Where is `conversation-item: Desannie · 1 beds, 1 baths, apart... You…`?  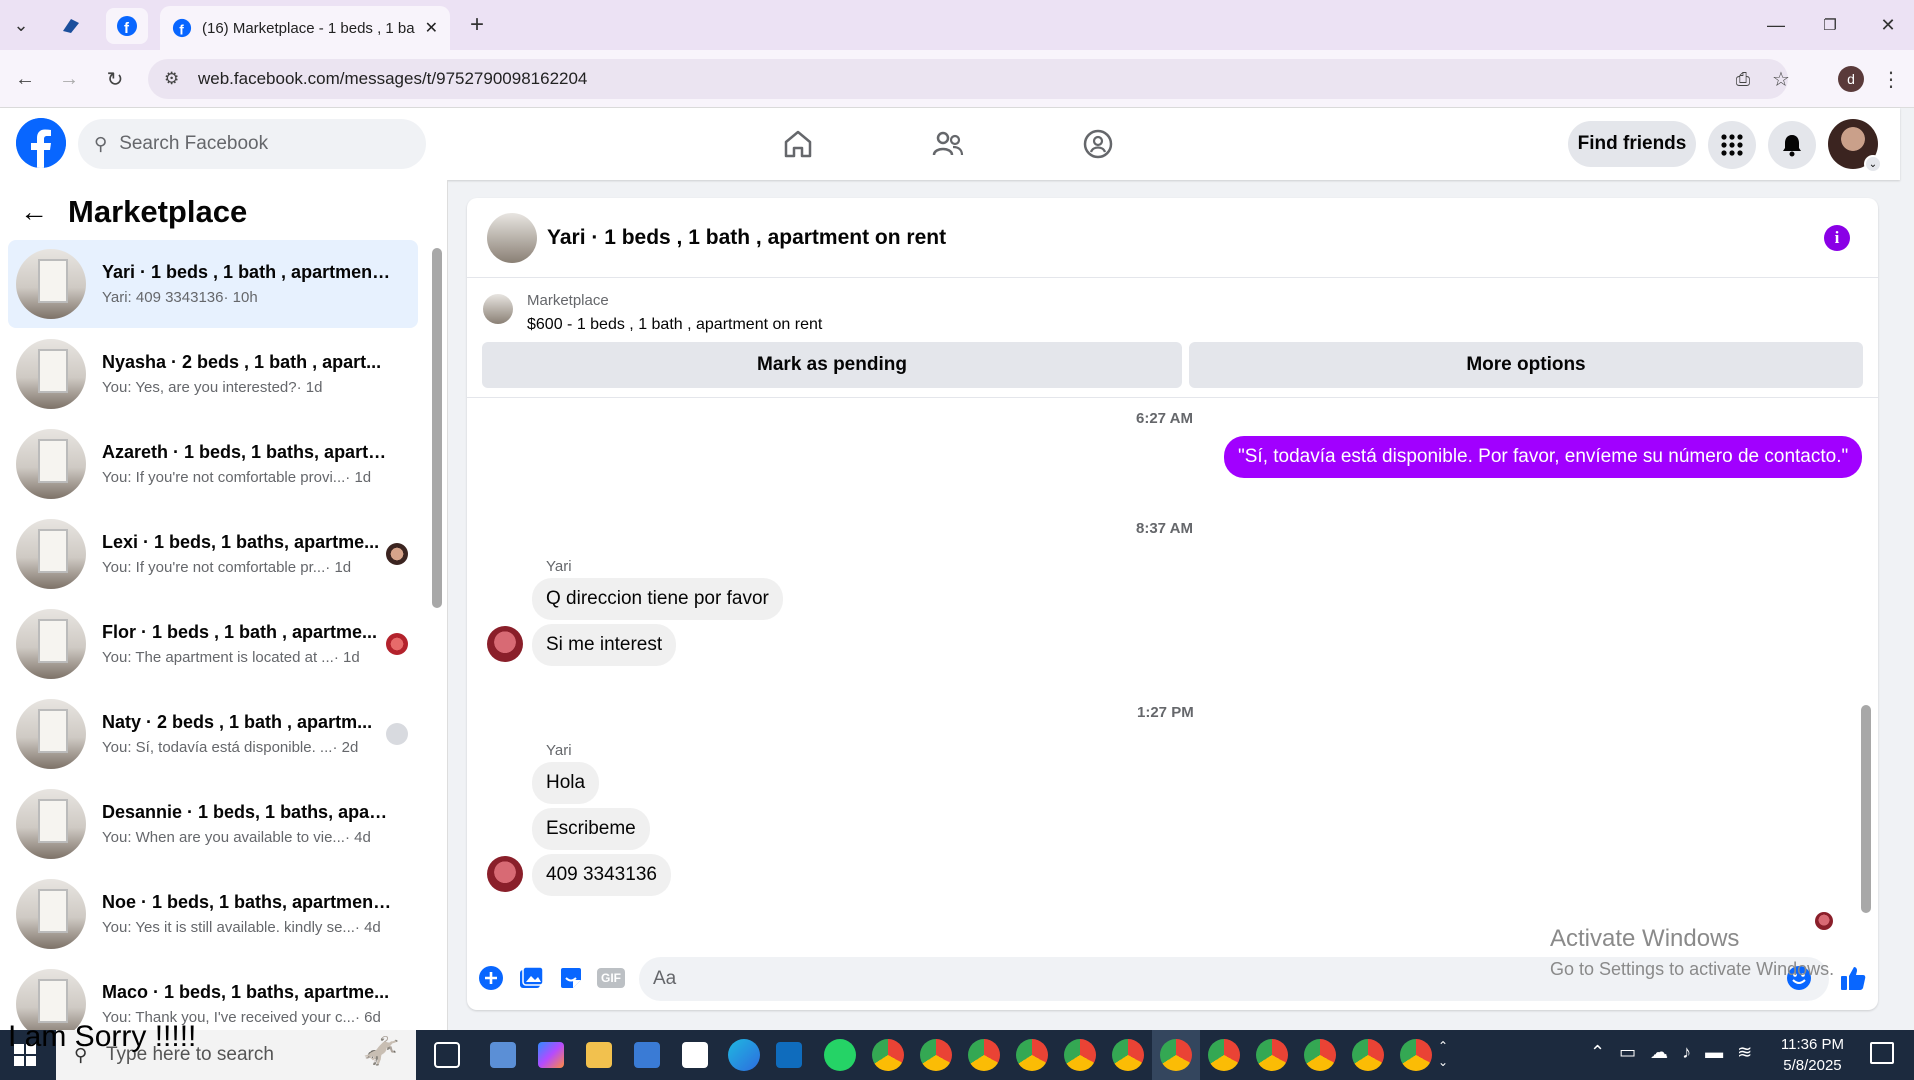
conversation-item: Desannie · 1 beds, 1 baths, apart... You… is located at coordinates (213, 824).